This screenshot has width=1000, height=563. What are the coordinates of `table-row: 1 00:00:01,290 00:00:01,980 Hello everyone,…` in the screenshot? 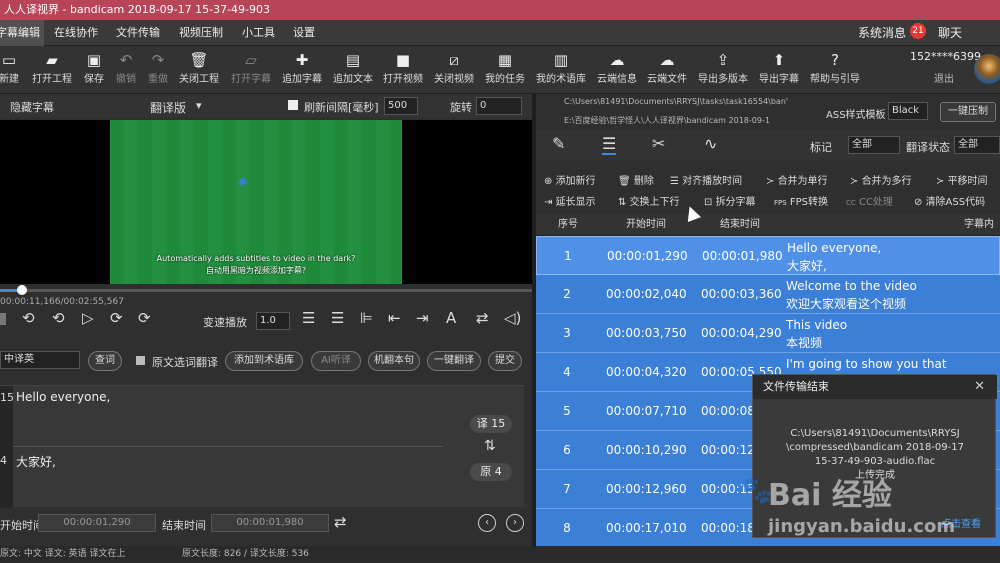 It's located at (768, 255).